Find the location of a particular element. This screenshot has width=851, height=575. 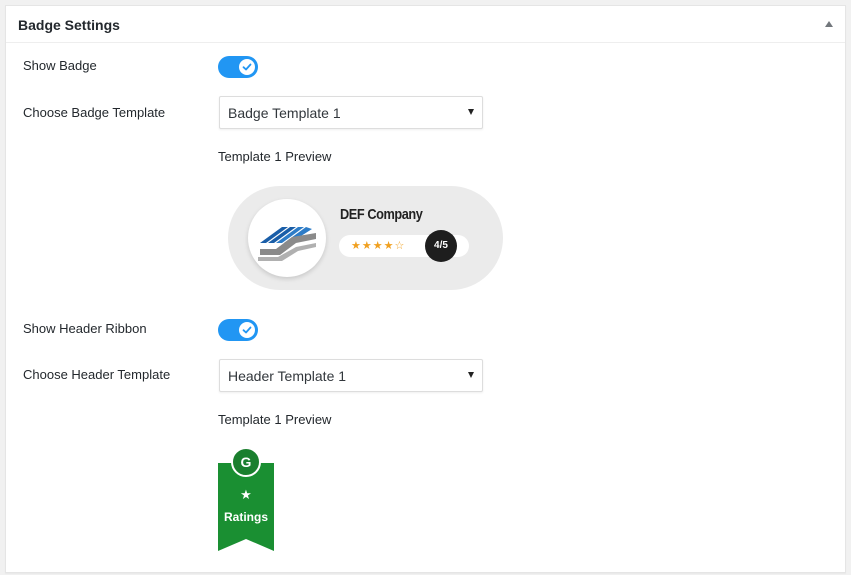

badge-preview: DEF Company ★★★★☆ 4/5 is located at coordinates (365, 238).